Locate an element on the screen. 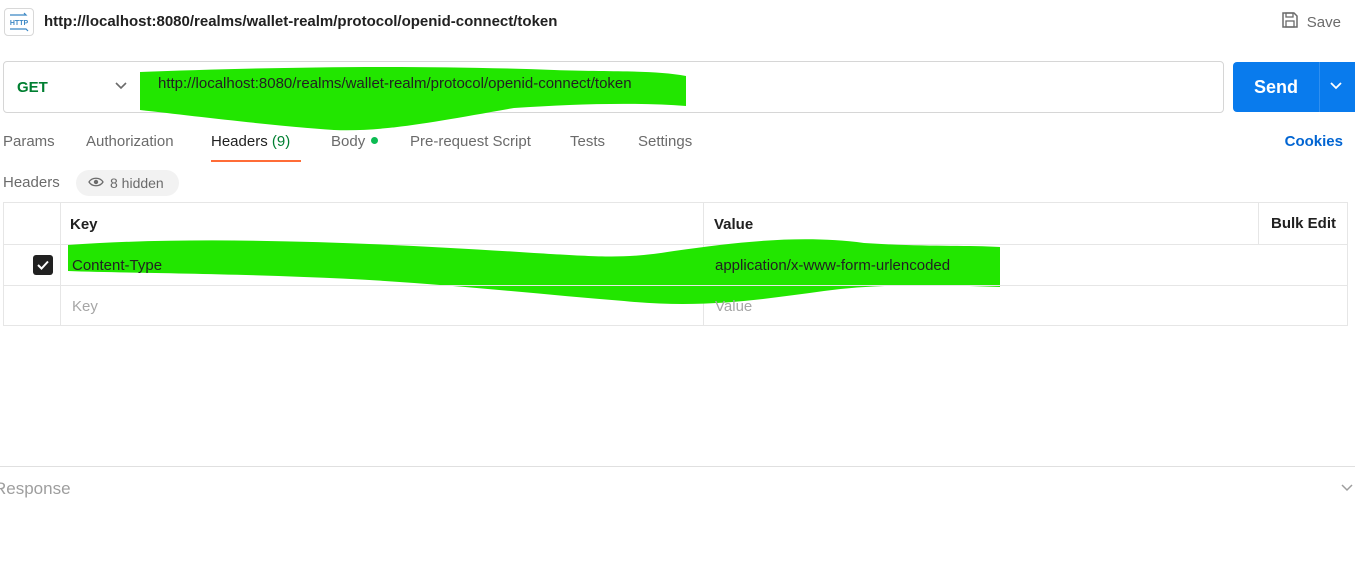 Image resolution: width=1355 pixels, height=567 pixels. row-enabled-checkbox is located at coordinates (43, 265).